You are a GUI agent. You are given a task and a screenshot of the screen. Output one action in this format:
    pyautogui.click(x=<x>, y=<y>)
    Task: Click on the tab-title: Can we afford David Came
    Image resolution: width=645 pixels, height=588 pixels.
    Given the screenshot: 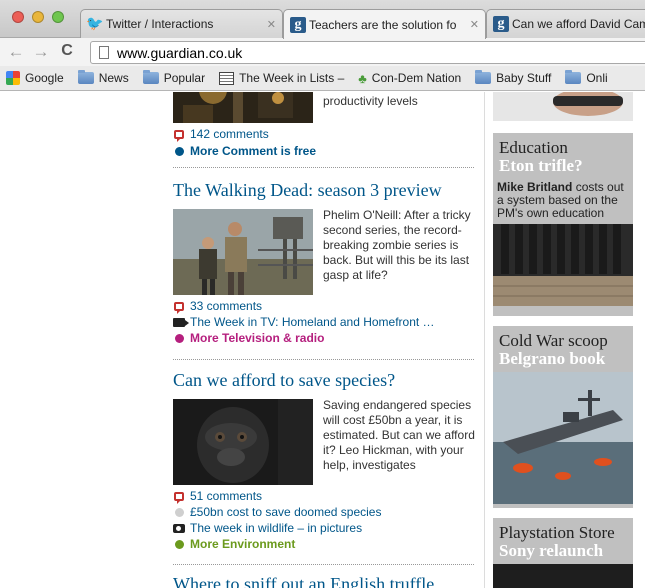 What is the action you would take?
    pyautogui.click(x=578, y=24)
    